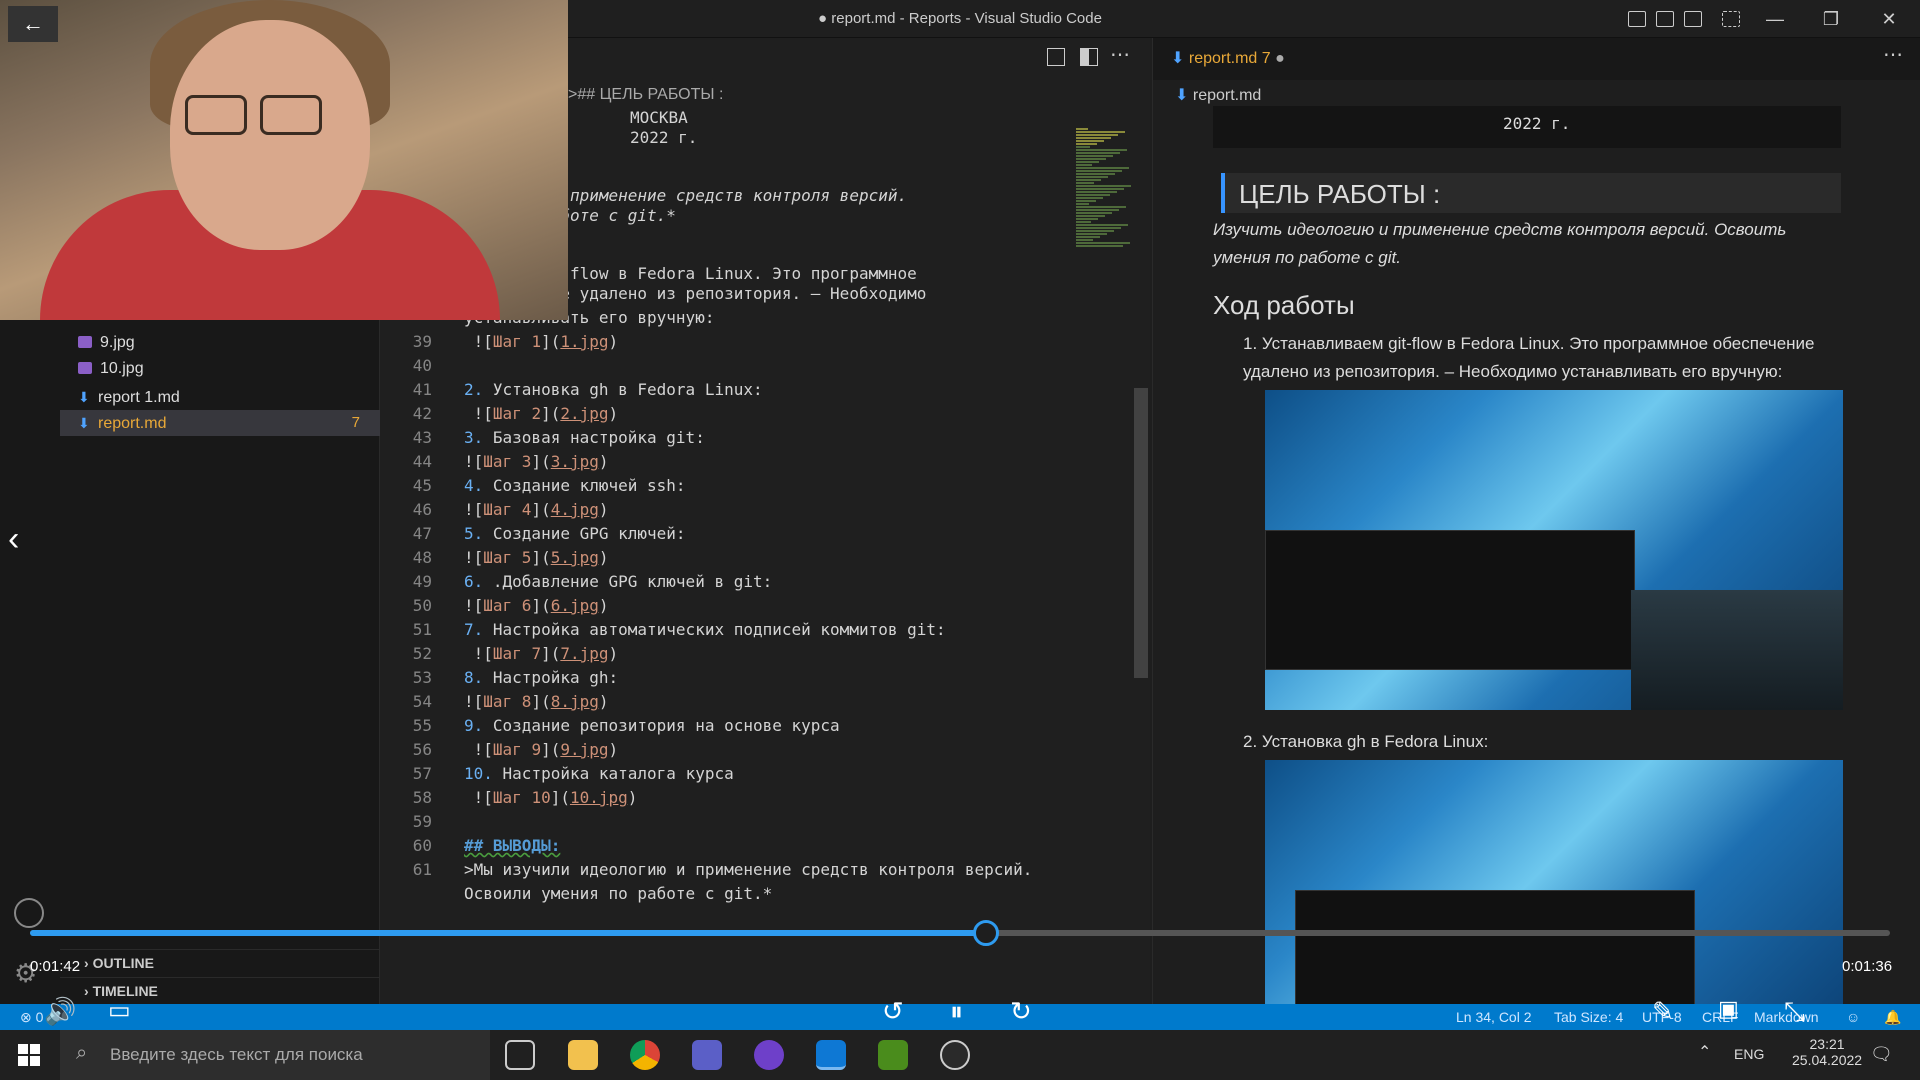 This screenshot has height=1080, width=1920. I want to click on toggle-sidebar-icon, so click(1637, 19).